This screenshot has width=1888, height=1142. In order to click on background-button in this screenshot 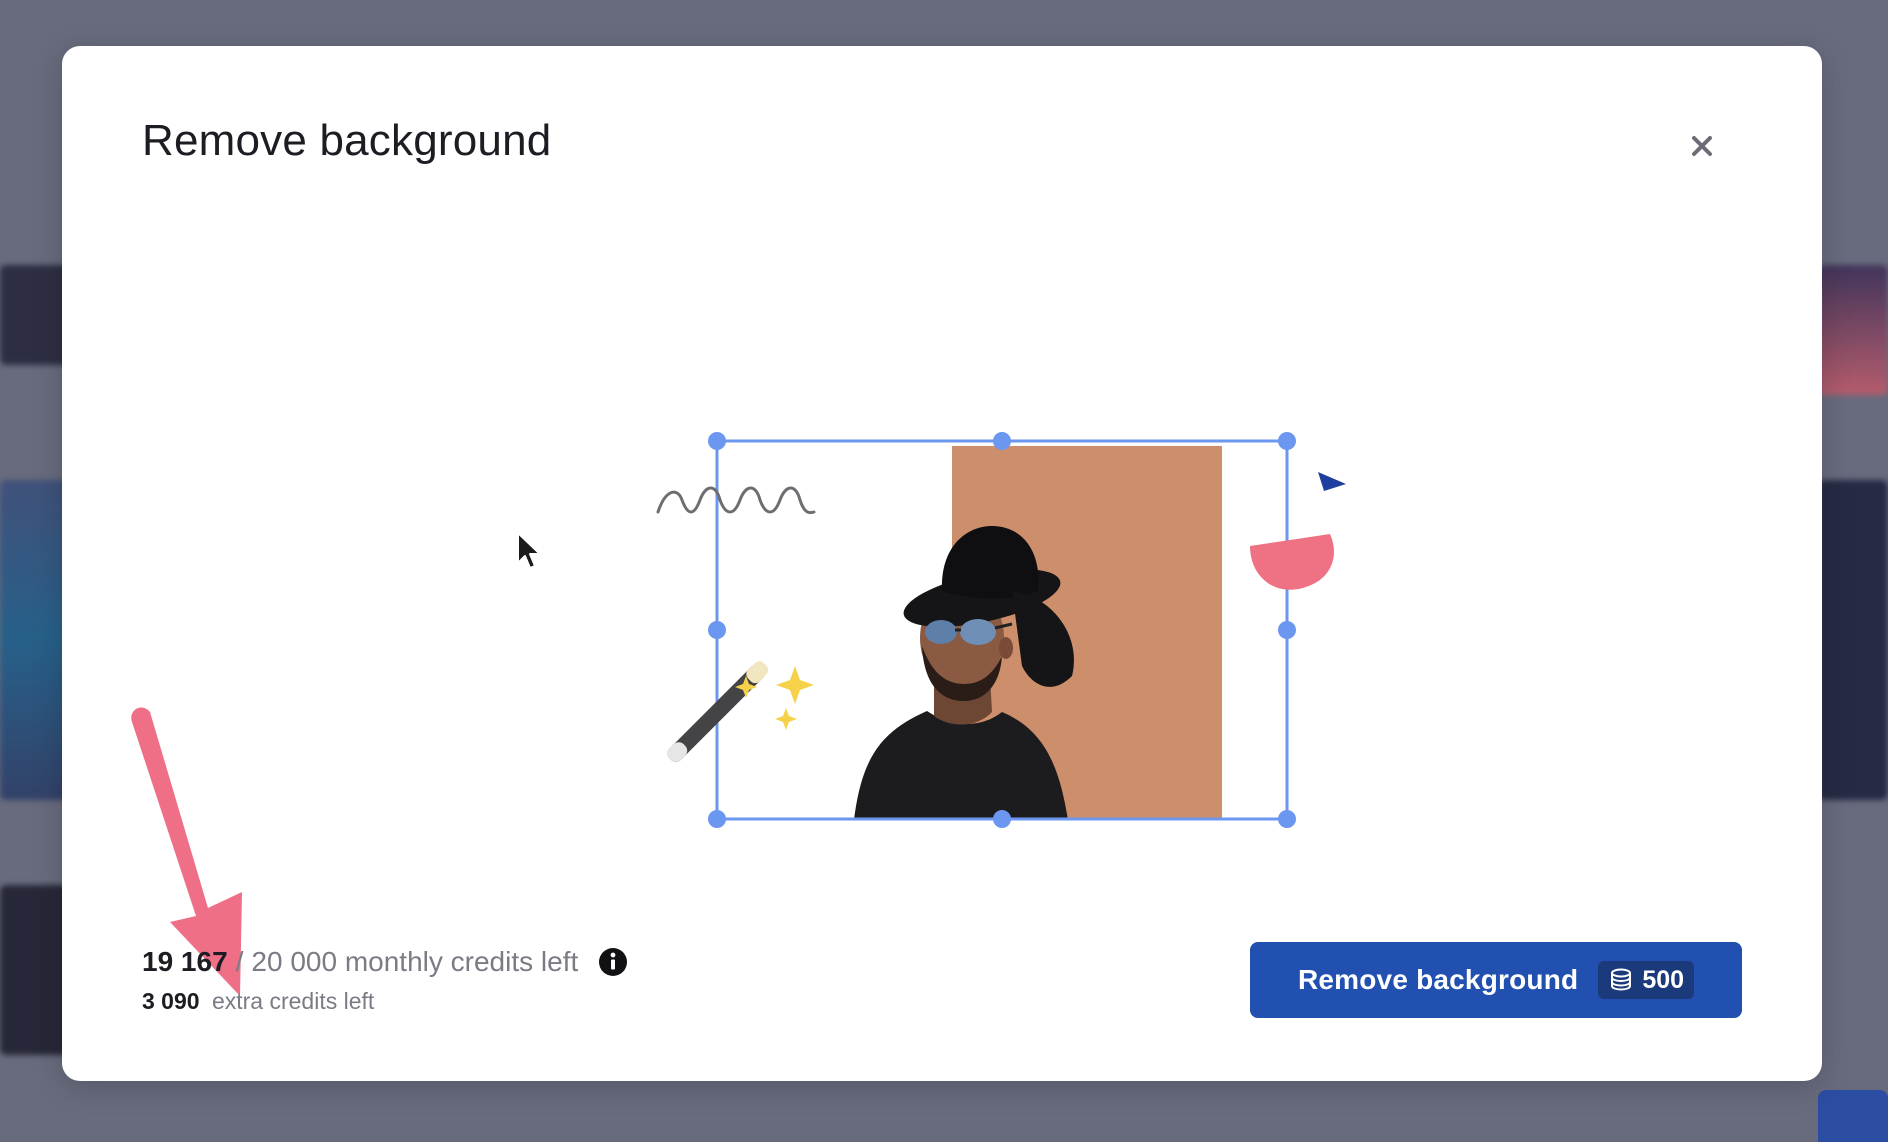, I will do `click(1853, 1116)`.